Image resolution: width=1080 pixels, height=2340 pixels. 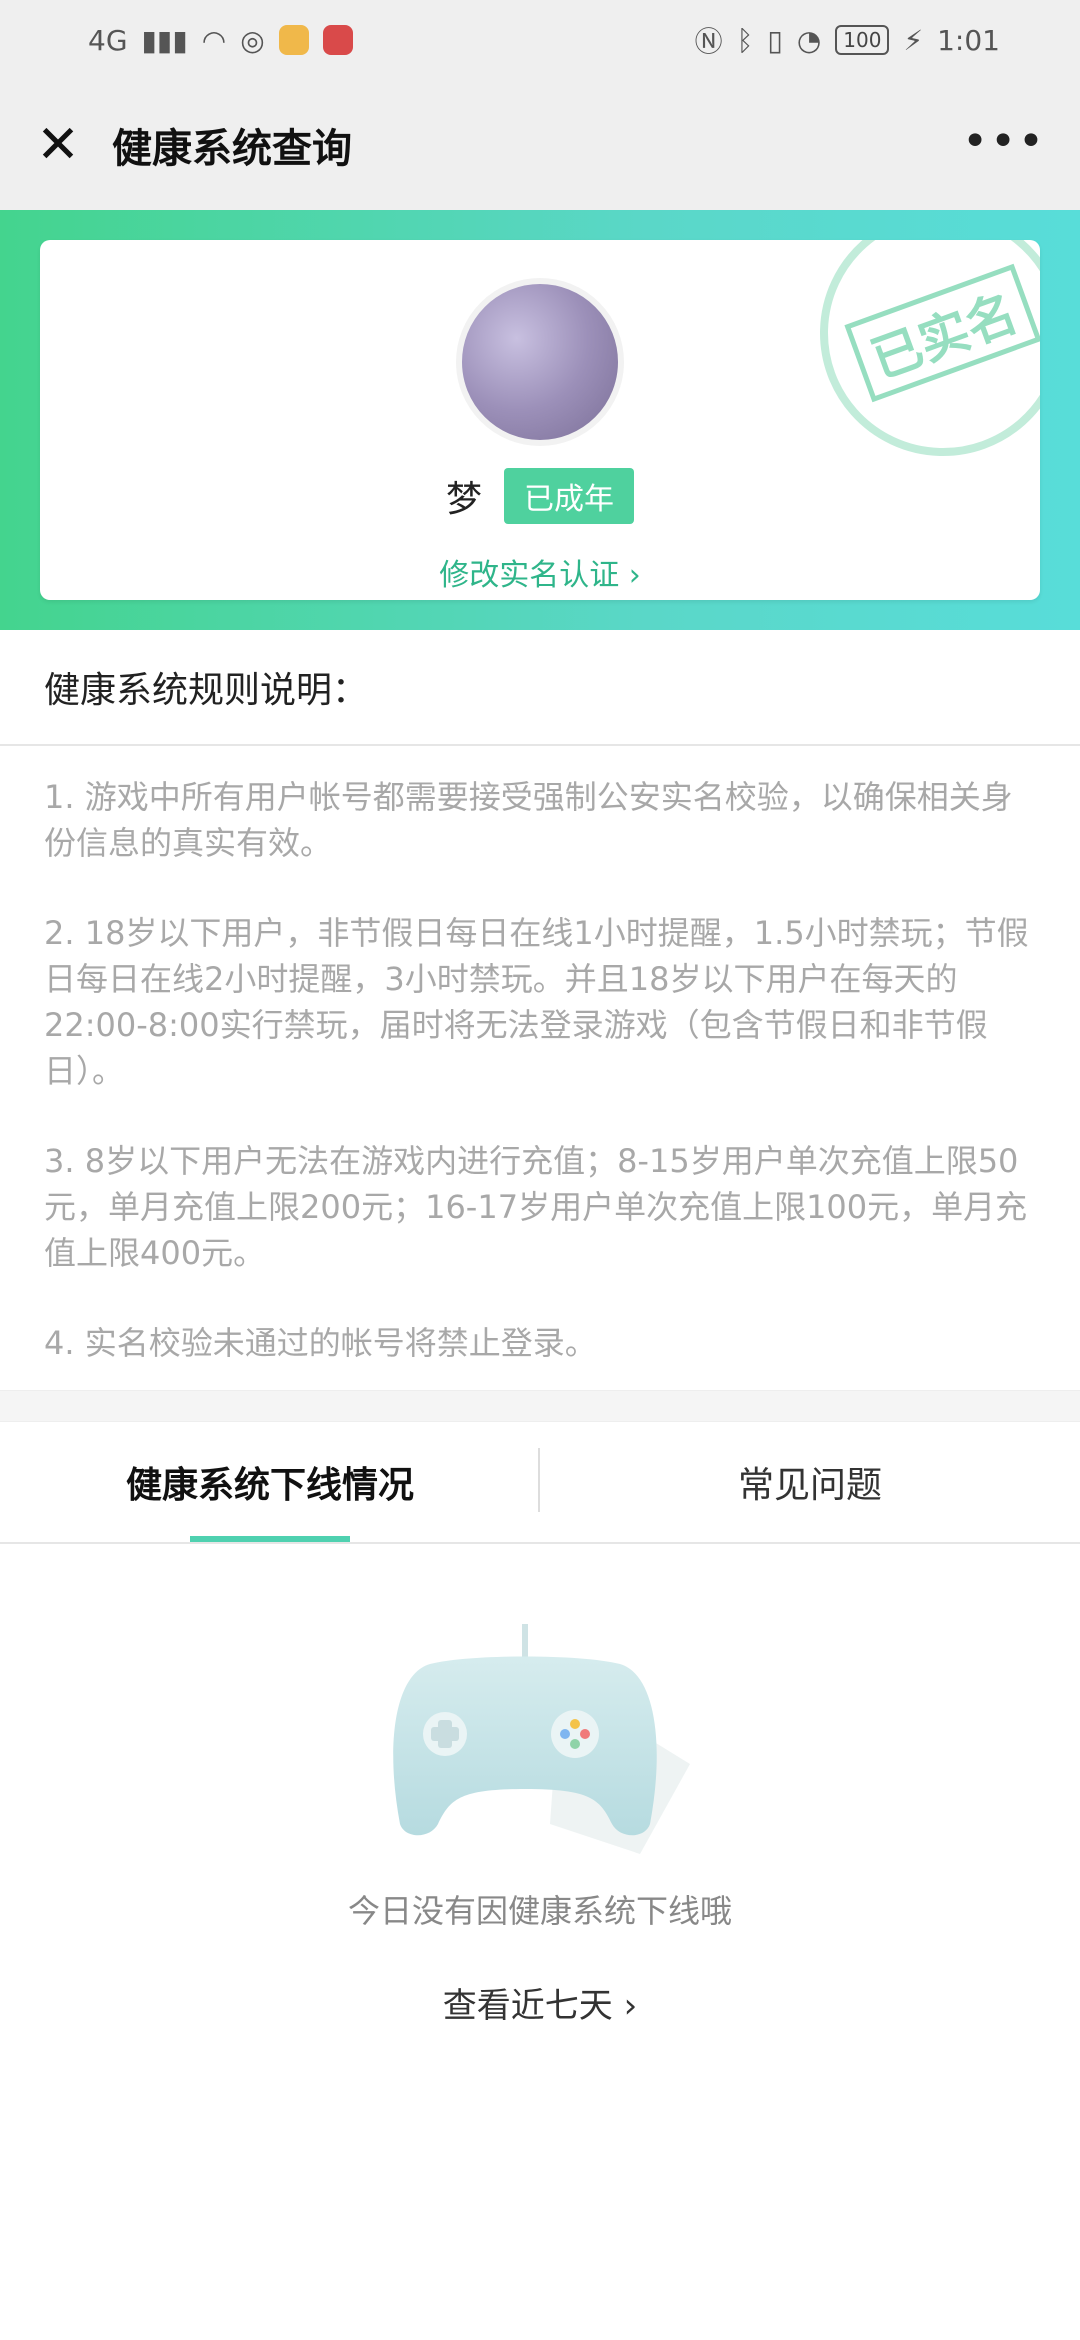 What do you see at coordinates (540, 362) in the screenshot?
I see `avatar` at bounding box center [540, 362].